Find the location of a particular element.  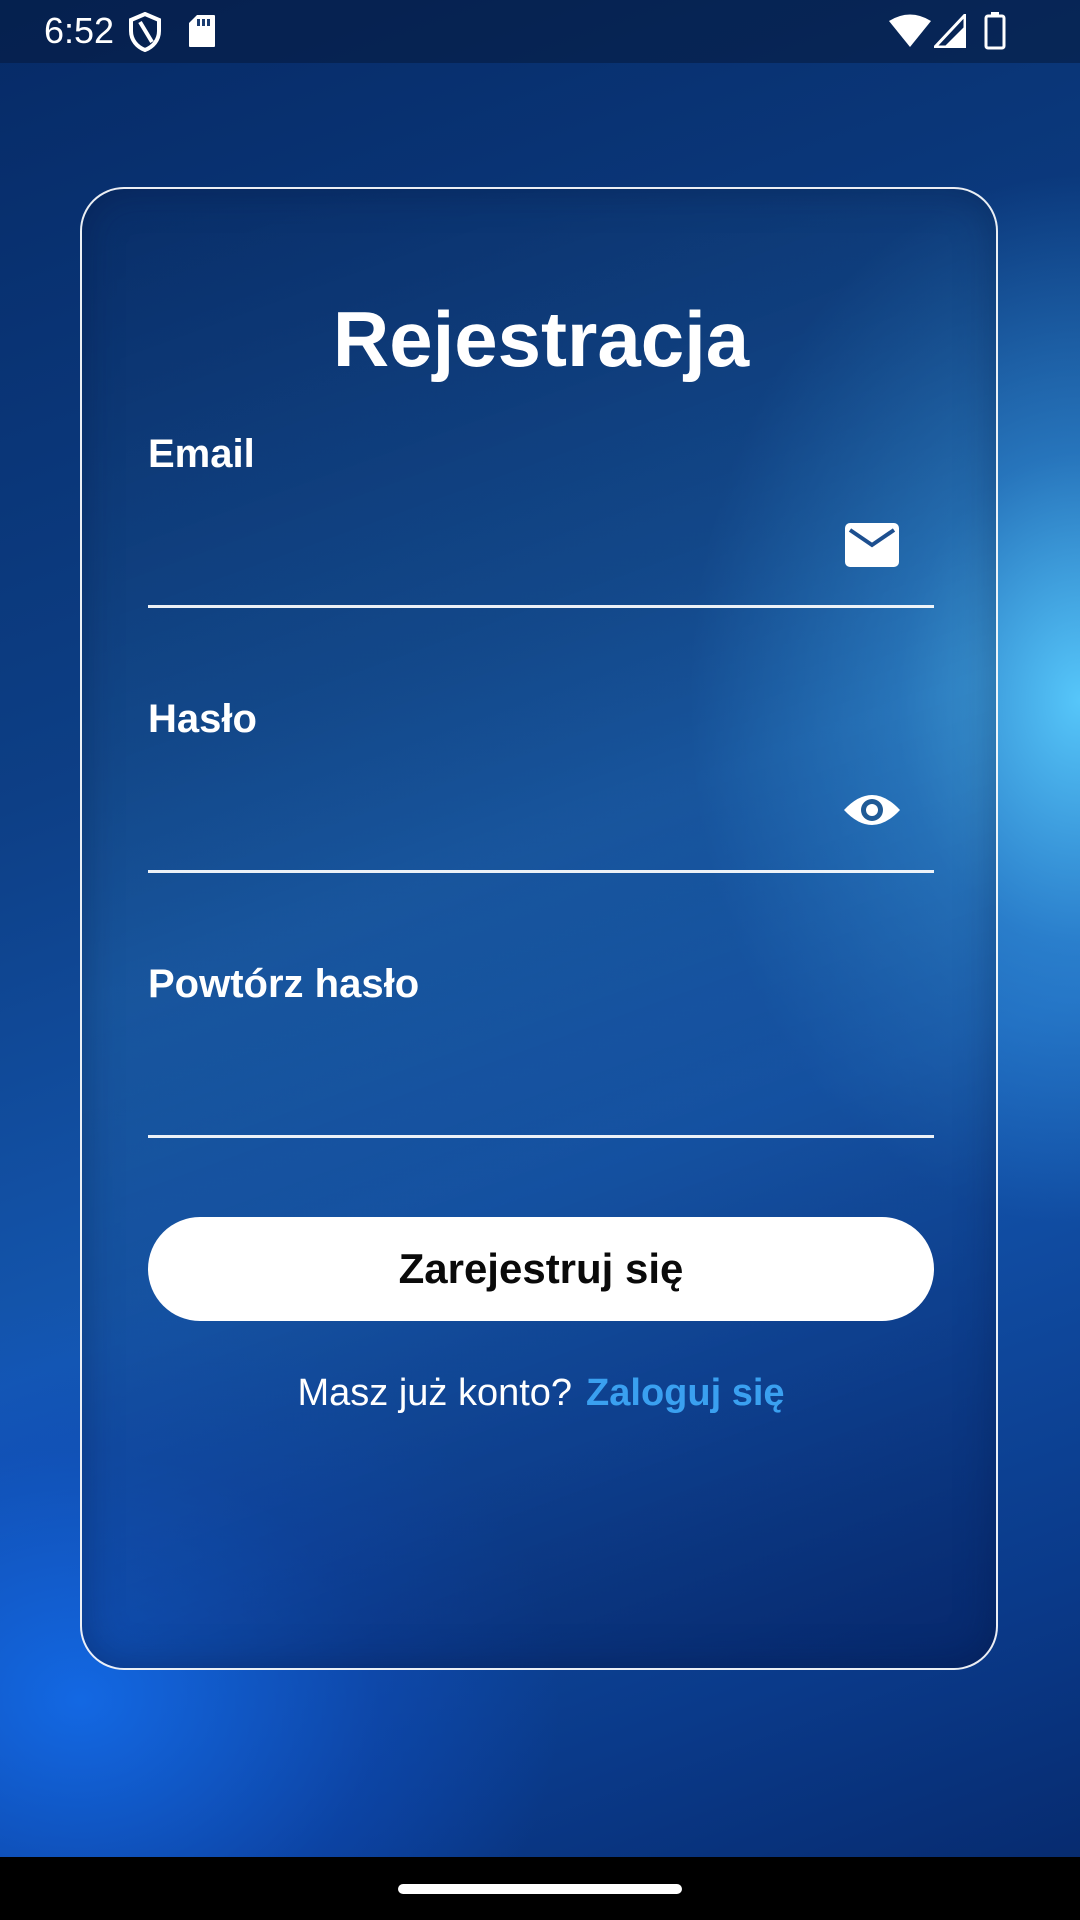

repeat-password-label: Powtórz hasło is located at coordinates (284, 984).